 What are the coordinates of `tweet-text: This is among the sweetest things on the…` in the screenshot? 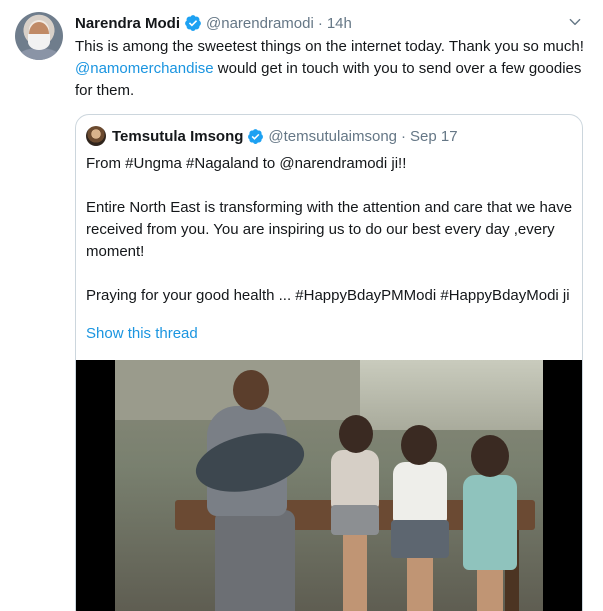 It's located at (331, 69).